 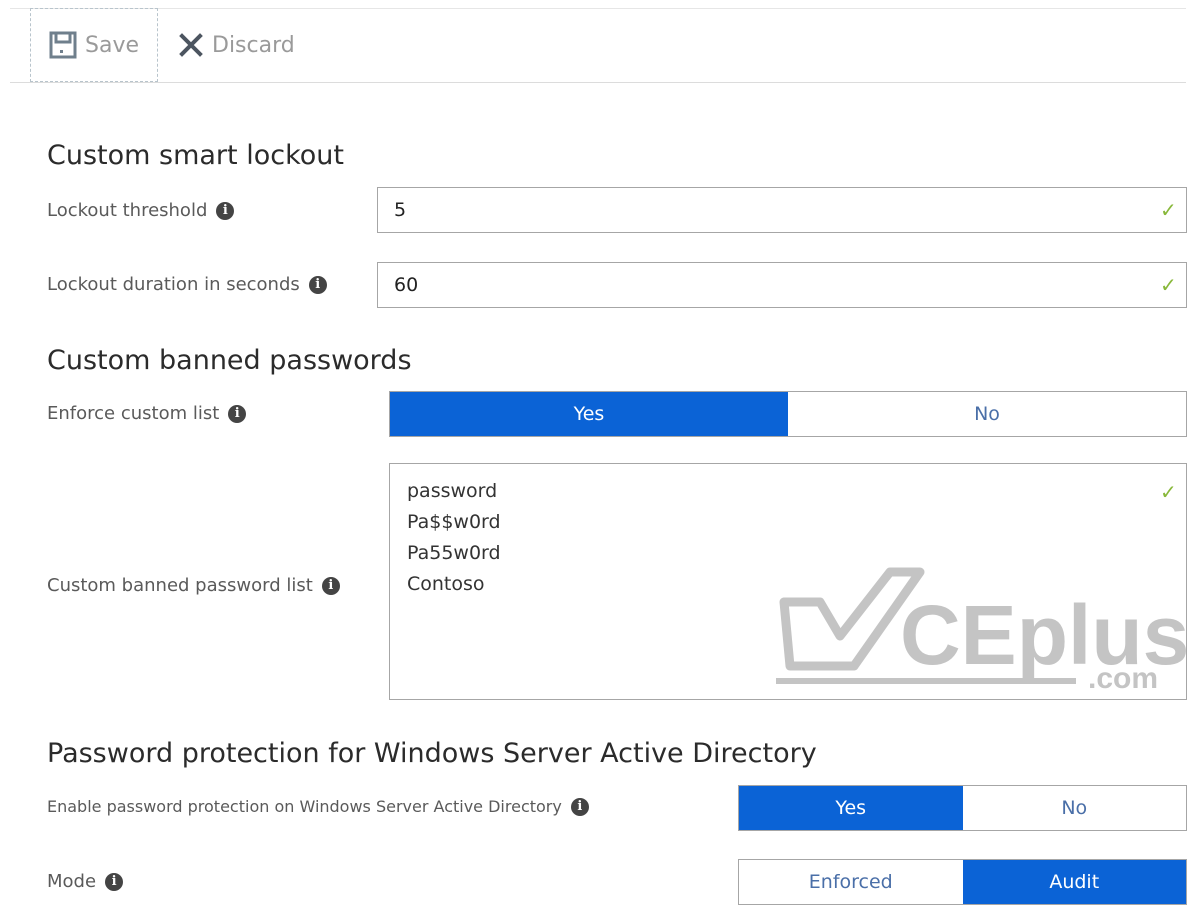 I want to click on mode-toggle: Enforced Audit, so click(x=962, y=882).